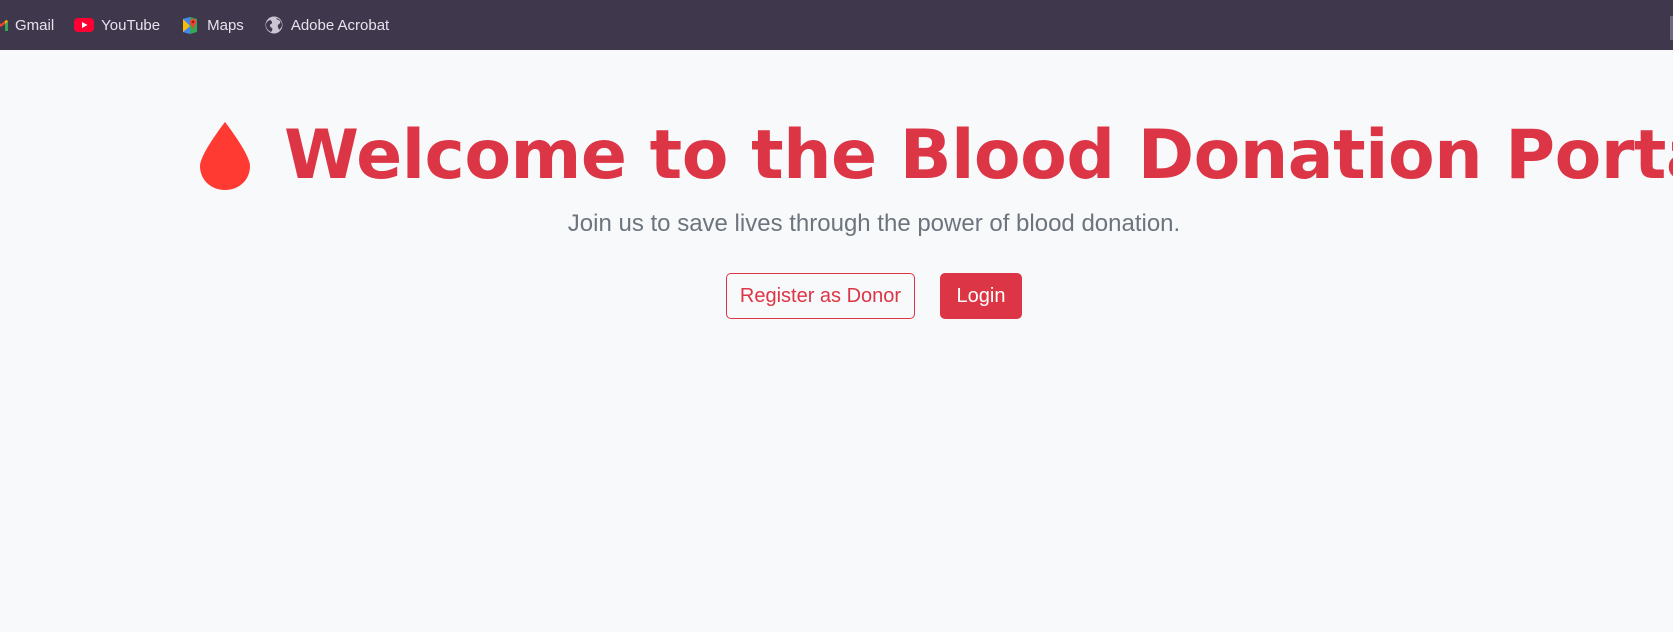 This screenshot has width=1673, height=632. I want to click on globe-icon, so click(274, 25).